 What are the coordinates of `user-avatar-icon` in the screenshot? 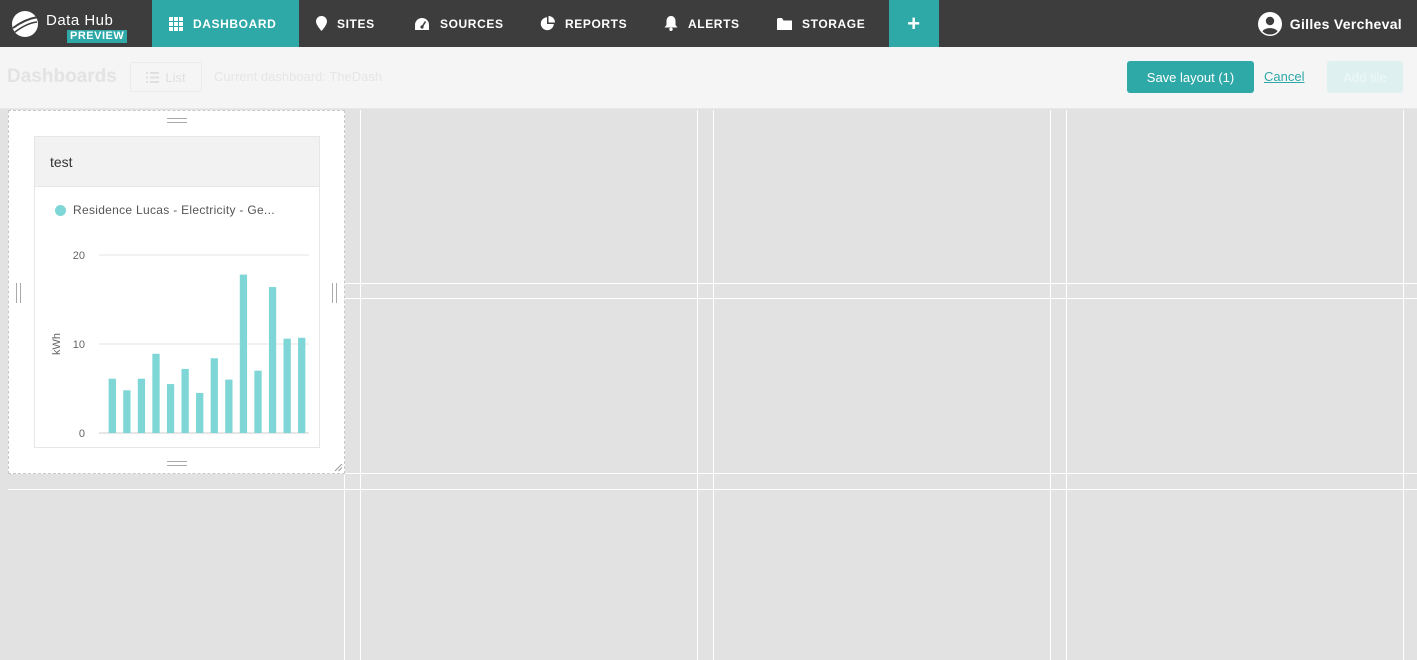 It's located at (1269, 23).